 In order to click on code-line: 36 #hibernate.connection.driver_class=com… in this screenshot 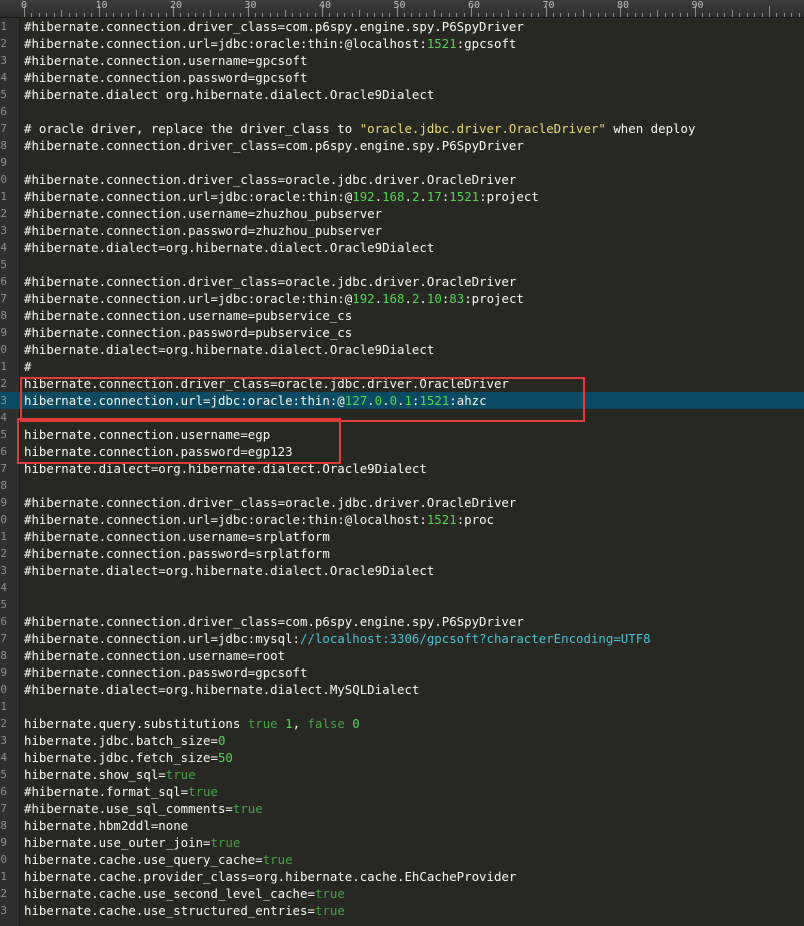, I will do `click(402, 621)`.